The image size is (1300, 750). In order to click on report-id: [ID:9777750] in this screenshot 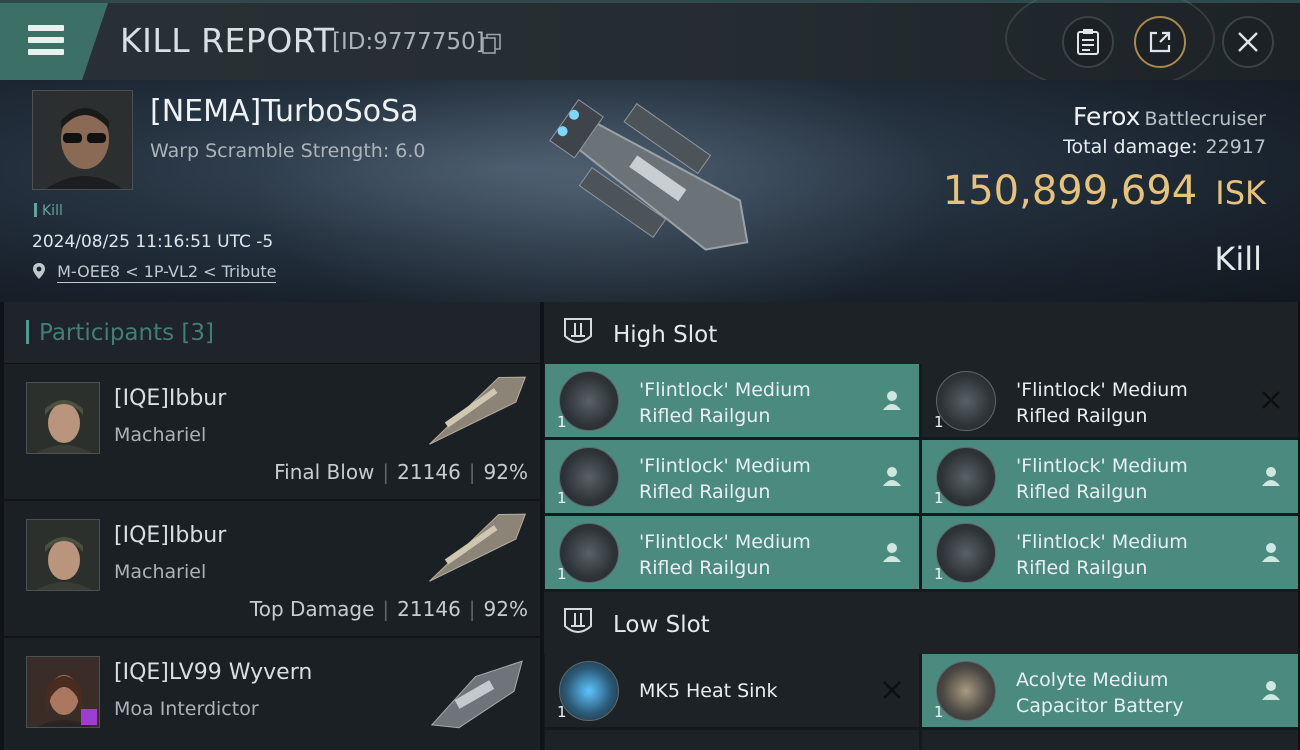, I will do `click(408, 42)`.